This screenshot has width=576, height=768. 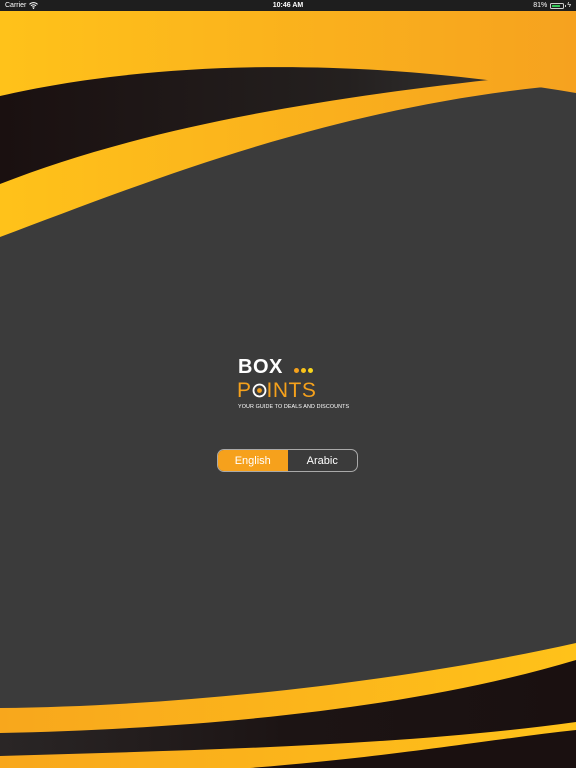 I want to click on status-bar: Carrier 10:46 AM 81% ϟ, so click(x=288, y=5).